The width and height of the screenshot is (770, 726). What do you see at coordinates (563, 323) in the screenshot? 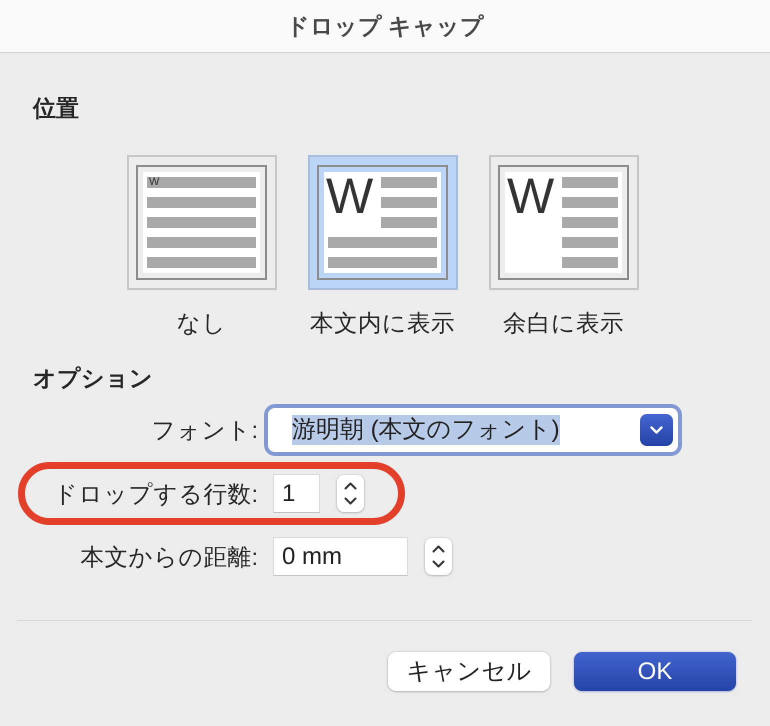
I see `option-label: 余白に表示` at bounding box center [563, 323].